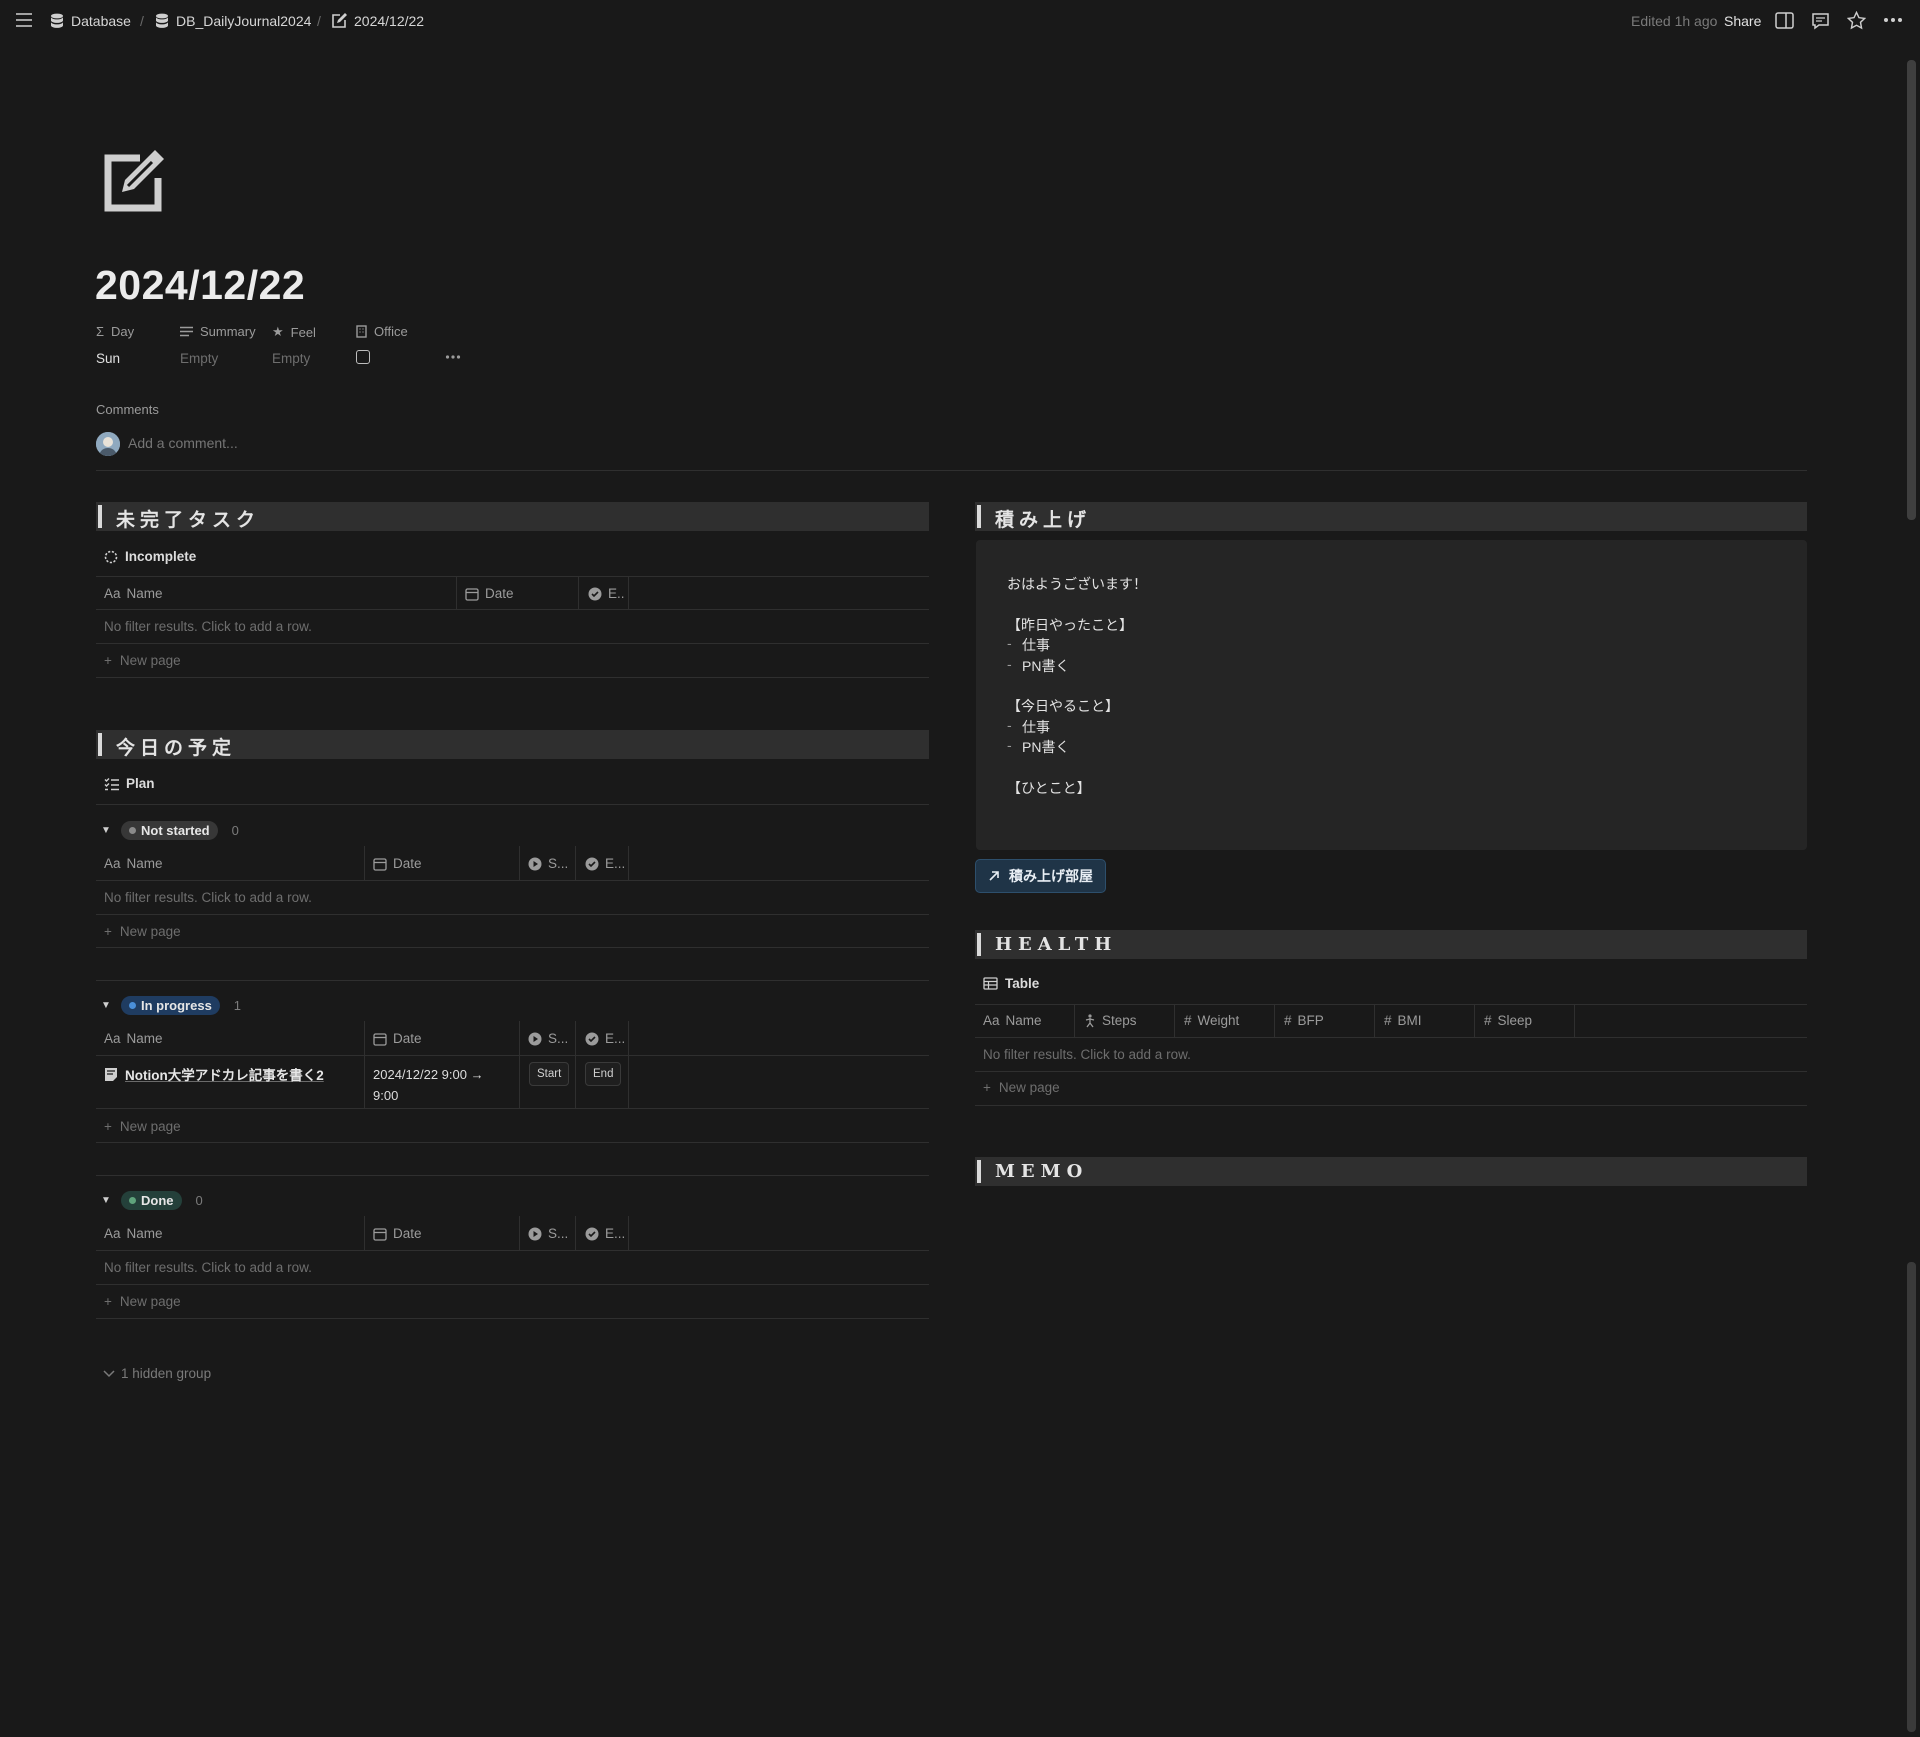  I want to click on page-title: 2024/12/22, so click(200, 285).